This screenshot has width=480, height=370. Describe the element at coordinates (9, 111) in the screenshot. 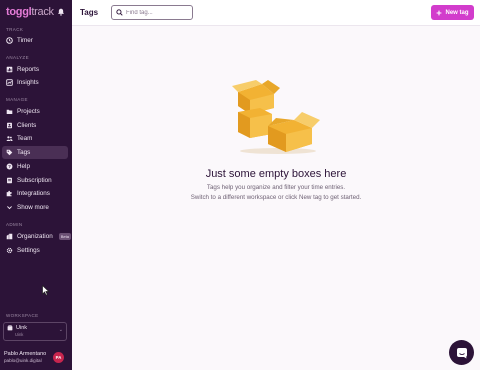

I see `folder-icon` at that location.